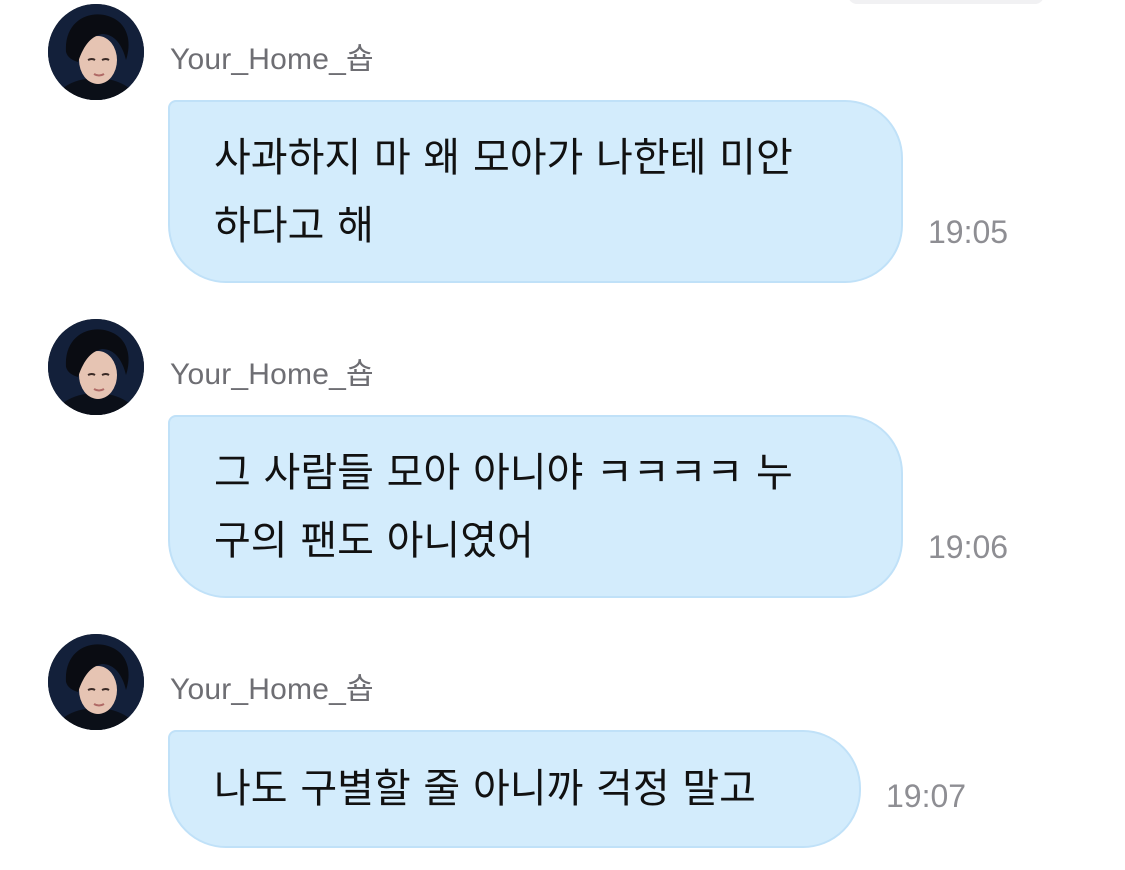  Describe the element at coordinates (503, 157) in the screenshot. I see `message-text-line: 사과하지 마 왜 모아가 나한테 미안` at that location.